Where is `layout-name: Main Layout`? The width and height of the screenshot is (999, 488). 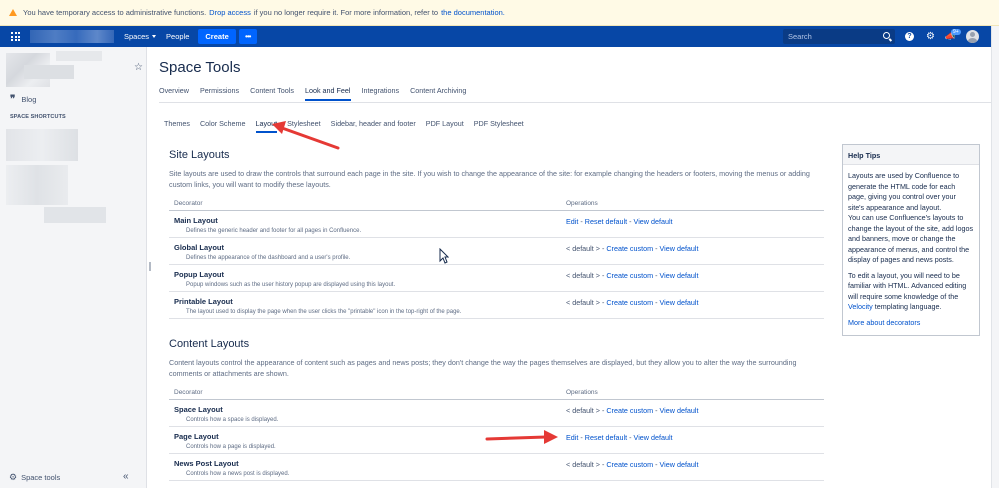 layout-name: Main Layout is located at coordinates (196, 220).